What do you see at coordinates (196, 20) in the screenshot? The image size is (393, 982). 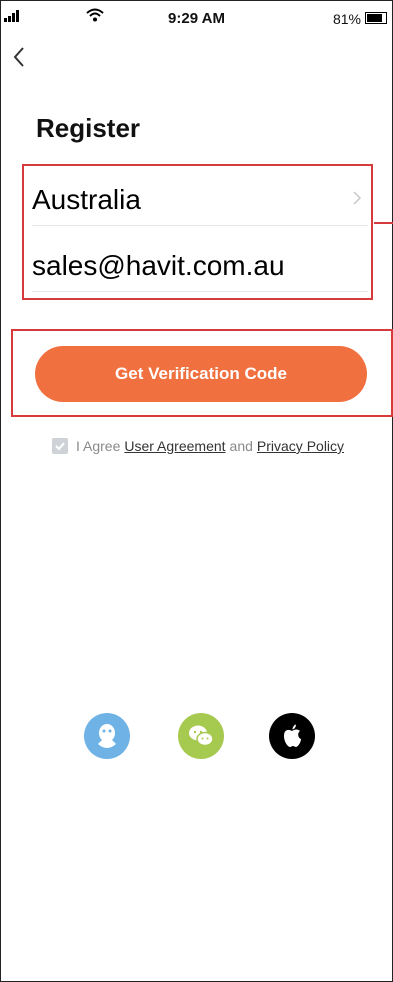 I see `status-bar: 9:29 AM 81%` at bounding box center [196, 20].